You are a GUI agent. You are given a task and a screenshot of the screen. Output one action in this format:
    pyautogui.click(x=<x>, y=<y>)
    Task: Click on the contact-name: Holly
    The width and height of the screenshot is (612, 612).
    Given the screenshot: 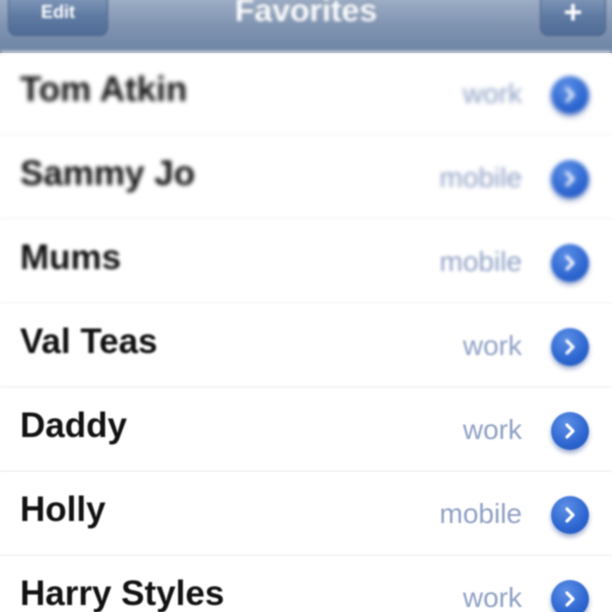 What is the action you would take?
    pyautogui.click(x=63, y=509)
    